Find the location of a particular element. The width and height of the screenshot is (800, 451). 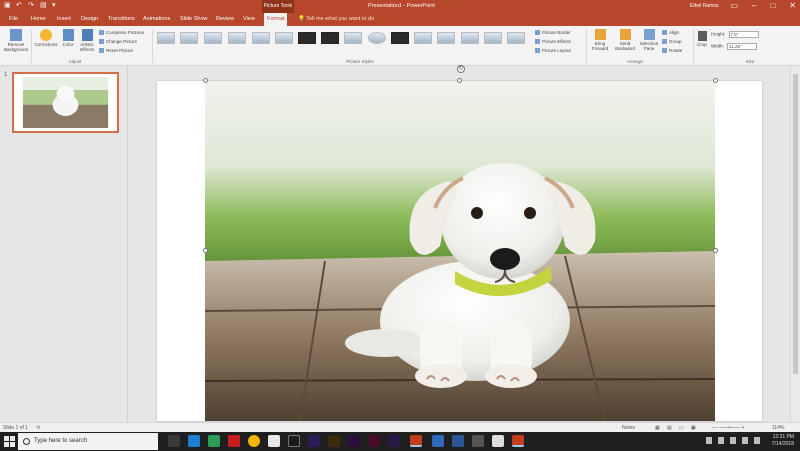

vertical-scrollbar is located at coordinates (795, 244).